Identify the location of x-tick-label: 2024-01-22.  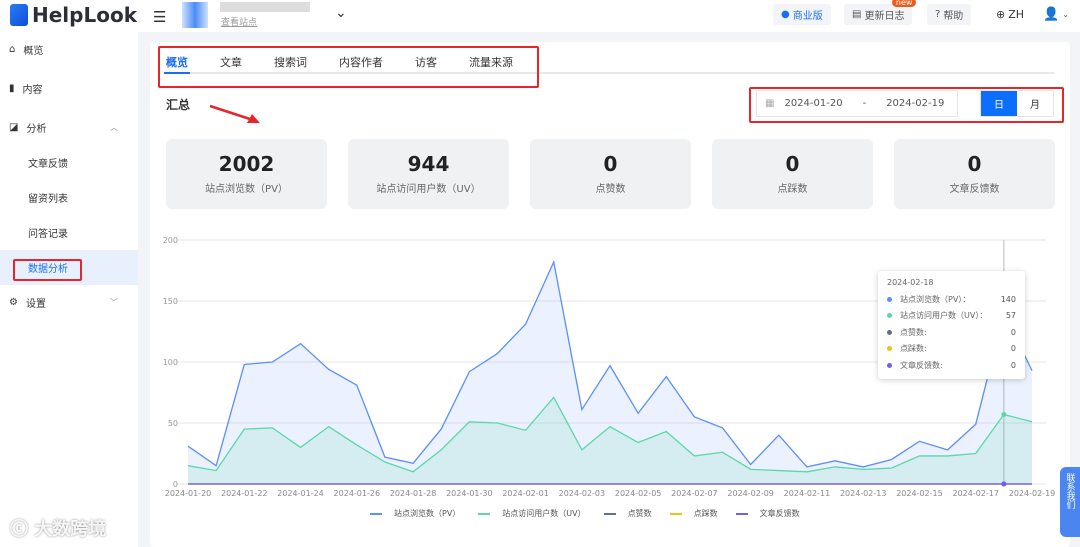
(244, 493).